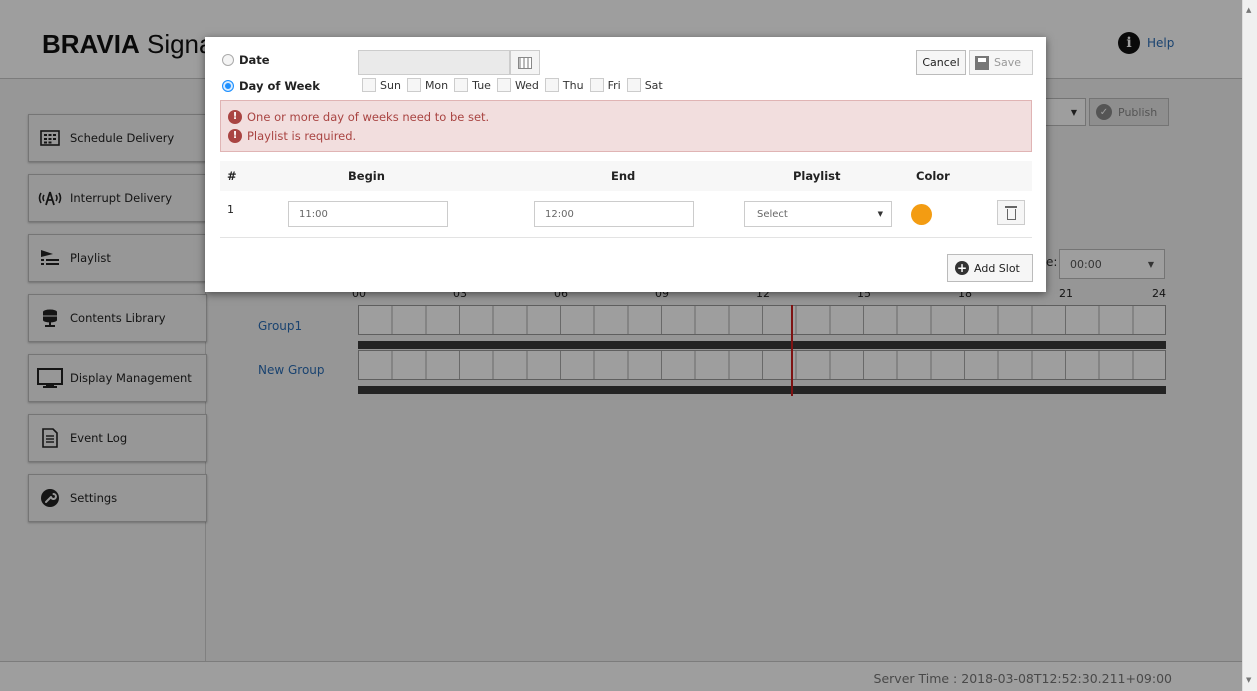 This screenshot has width=1257, height=691. I want to click on column-header-begin: Begin, so click(366, 176).